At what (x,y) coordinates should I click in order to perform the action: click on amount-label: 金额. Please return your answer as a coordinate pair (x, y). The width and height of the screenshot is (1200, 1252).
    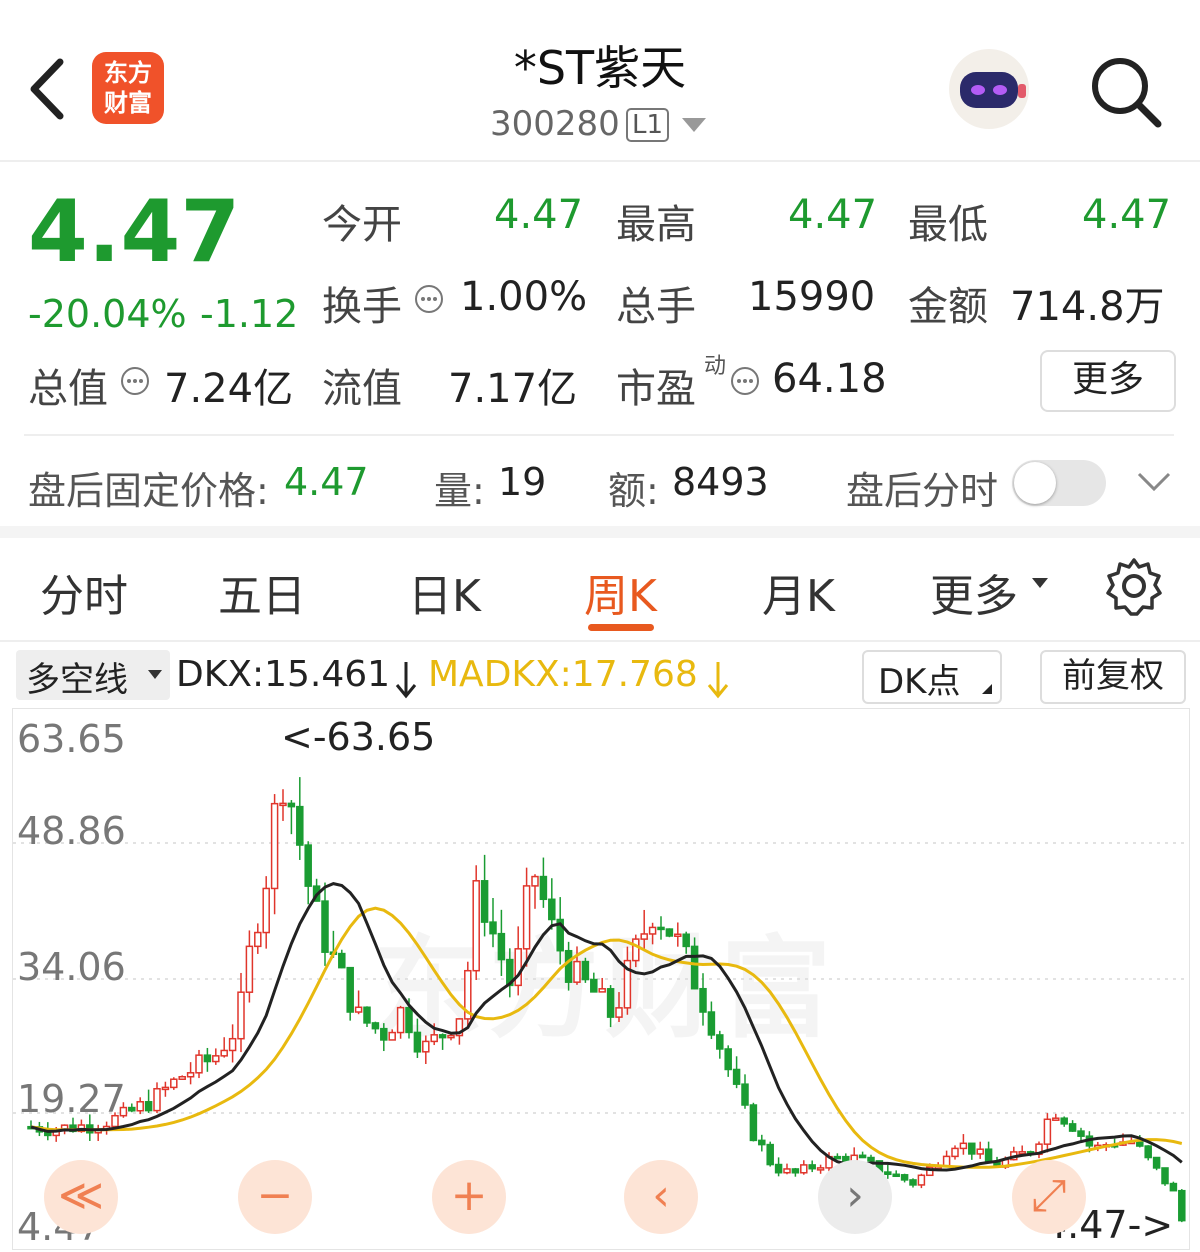
    Looking at the image, I should click on (948, 307).